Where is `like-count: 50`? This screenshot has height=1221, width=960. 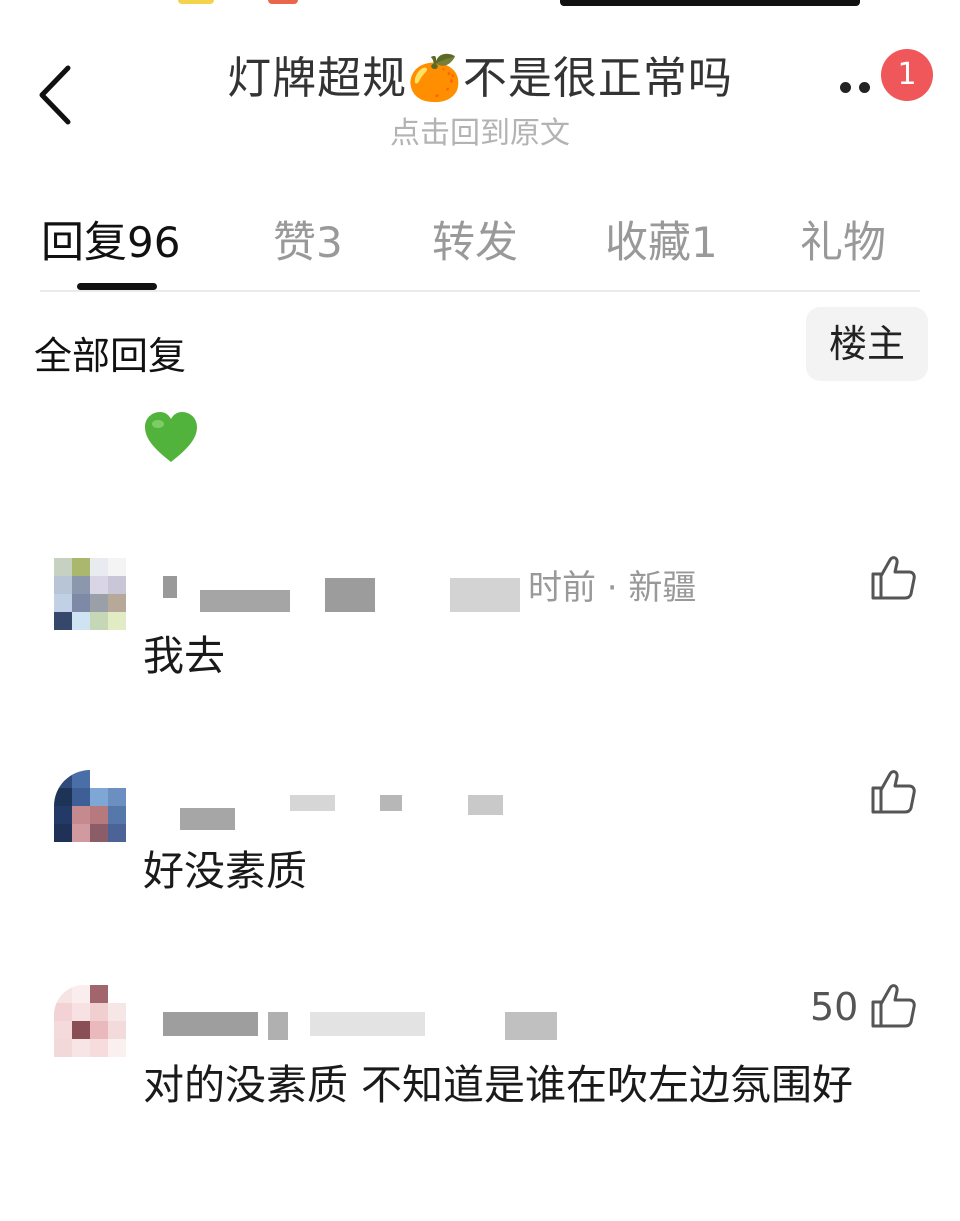 like-count: 50 is located at coordinates (834, 1007).